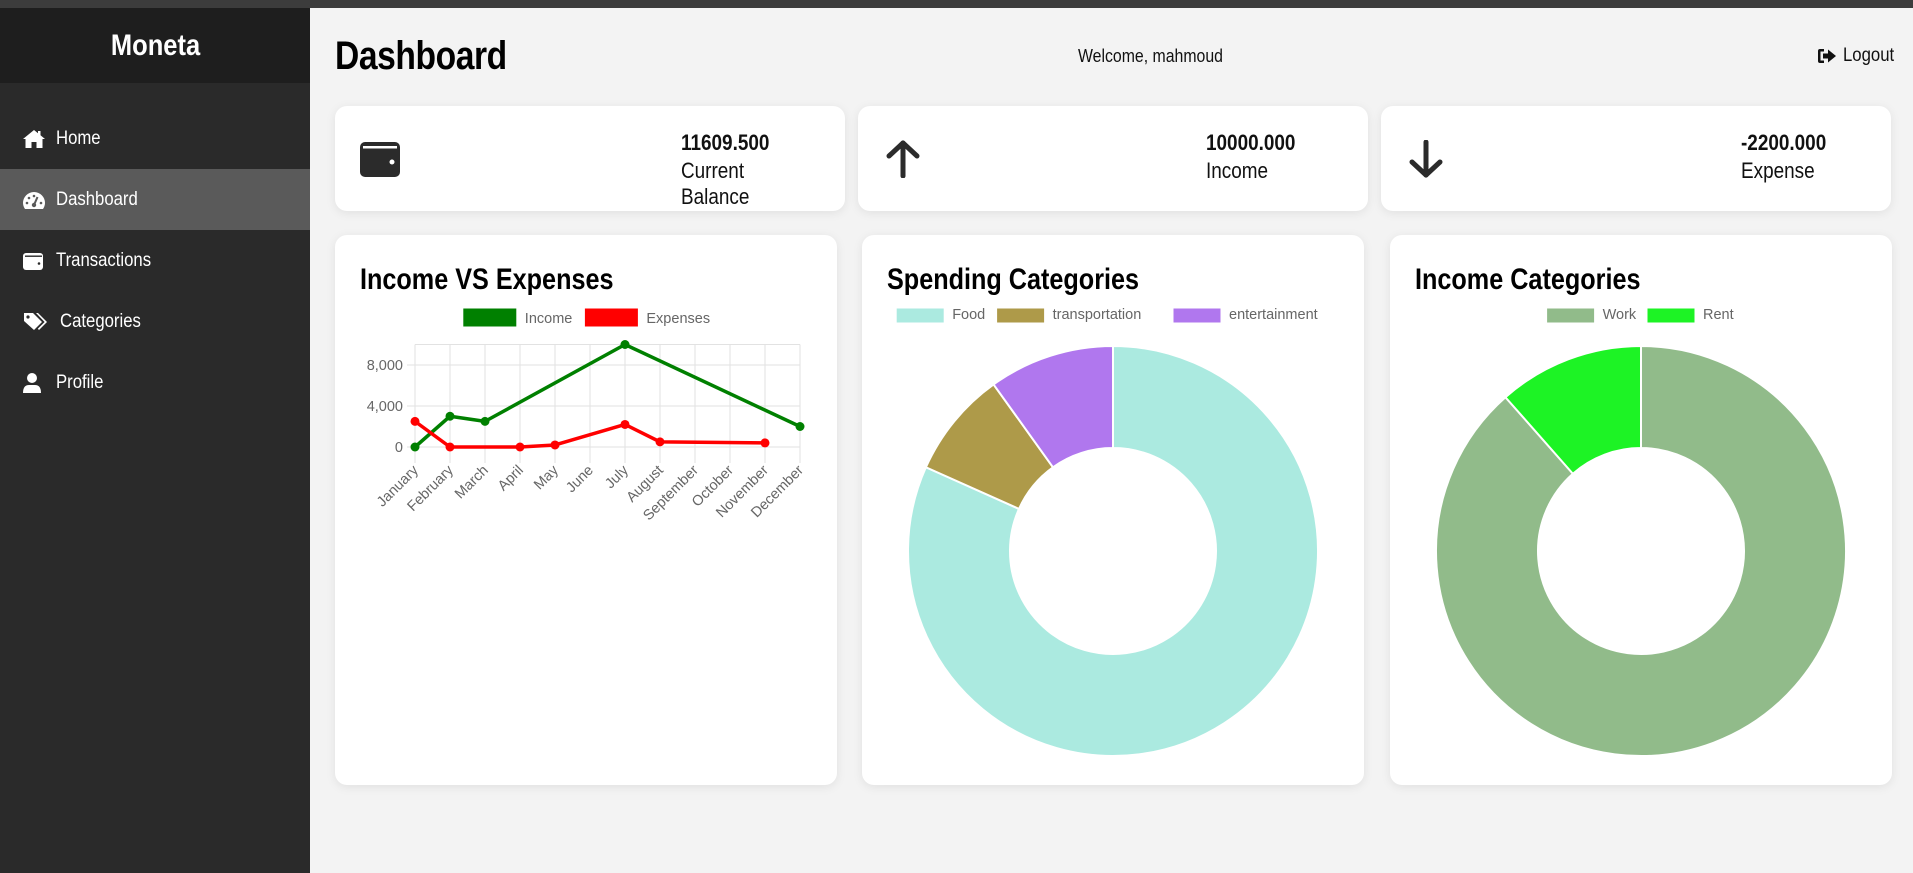  I want to click on stat-value: 11609.500, so click(725, 142).